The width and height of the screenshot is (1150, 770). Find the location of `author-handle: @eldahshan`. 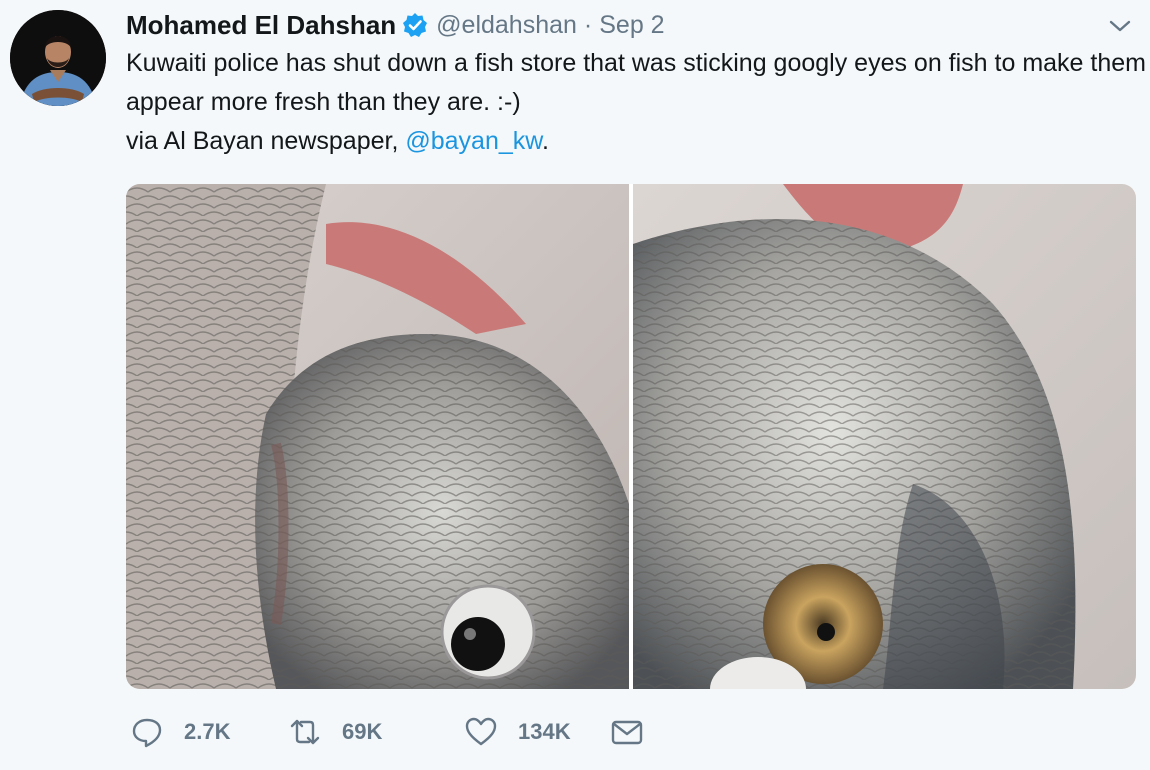

author-handle: @eldahshan is located at coordinates (506, 25).